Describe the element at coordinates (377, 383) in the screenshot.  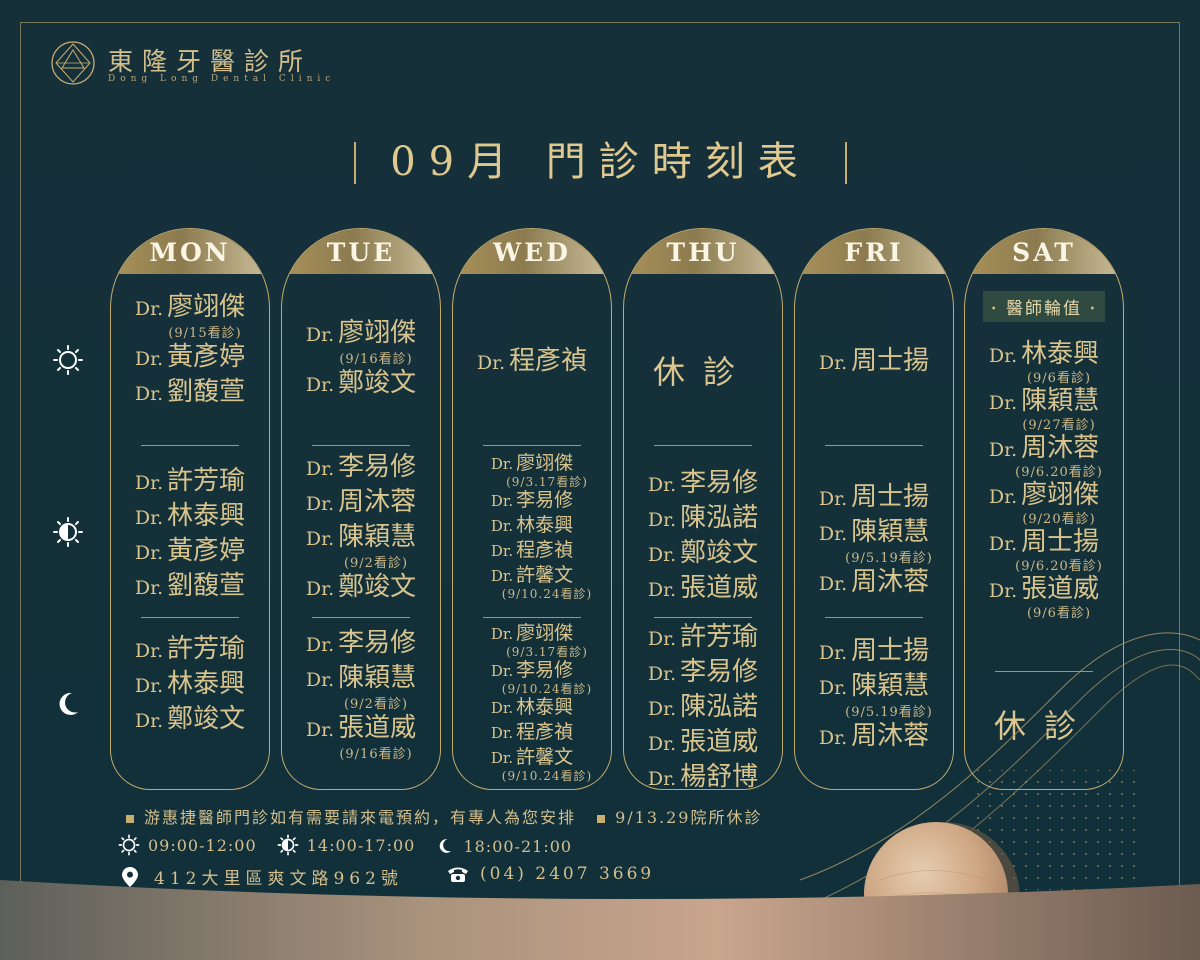
I see `doctor-name: 鄭竣文` at that location.